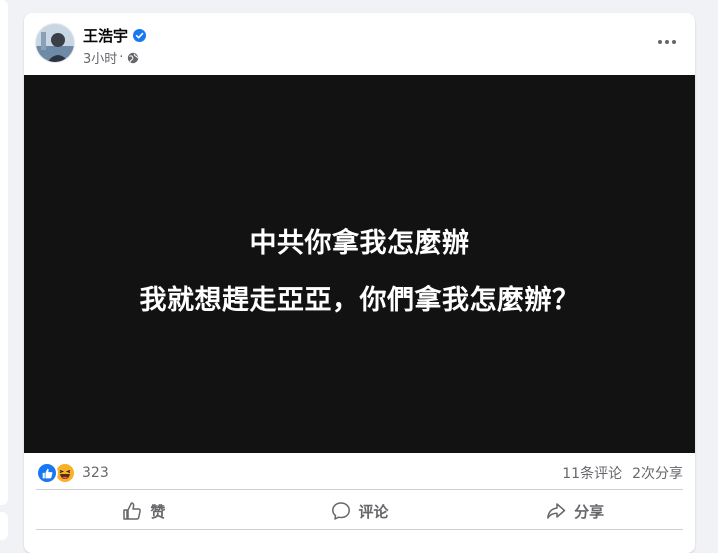 This screenshot has width=718, height=553. I want to click on comment-count: 11条评论, so click(592, 473).